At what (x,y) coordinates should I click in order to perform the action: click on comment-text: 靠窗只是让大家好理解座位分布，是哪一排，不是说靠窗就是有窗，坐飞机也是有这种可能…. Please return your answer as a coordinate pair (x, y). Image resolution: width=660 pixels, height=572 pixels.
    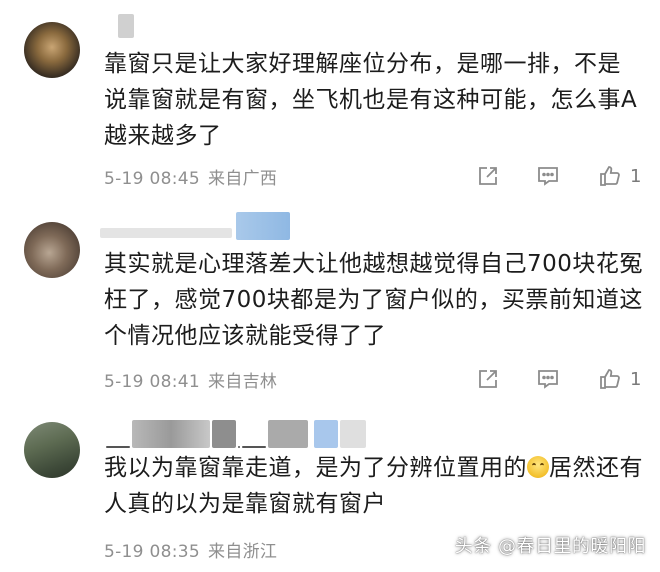
    Looking at the image, I should click on (371, 100).